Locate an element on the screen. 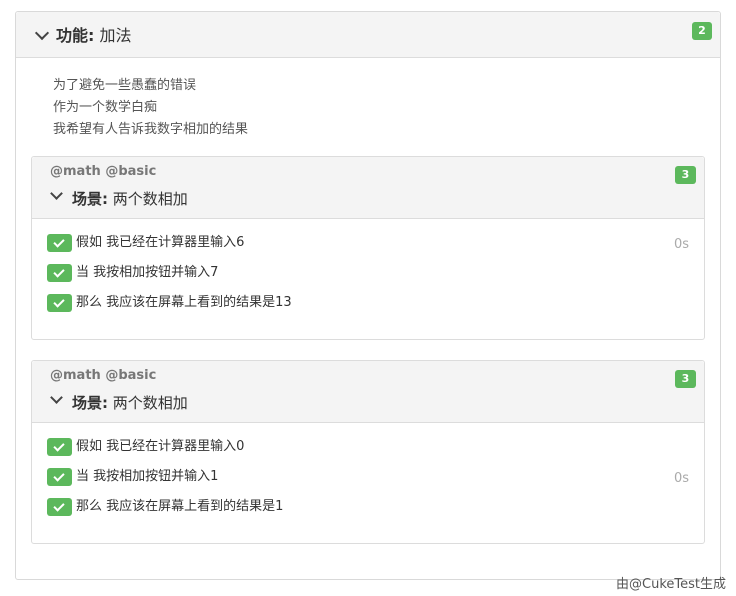 This screenshot has height=596, width=736. description-line: 为了避免一些愚蠢的错误 is located at coordinates (125, 85).